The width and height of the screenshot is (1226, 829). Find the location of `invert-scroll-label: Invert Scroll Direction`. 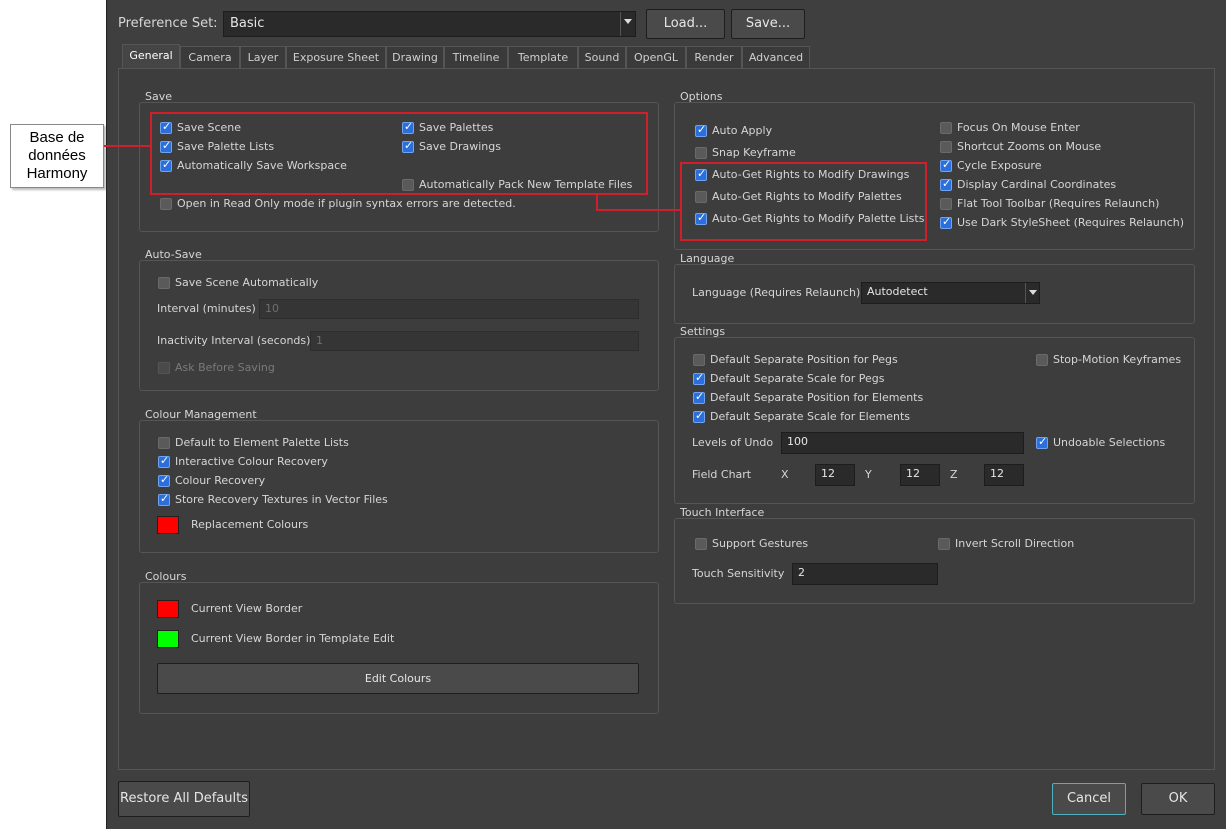

invert-scroll-label: Invert Scroll Direction is located at coordinates (1015, 543).